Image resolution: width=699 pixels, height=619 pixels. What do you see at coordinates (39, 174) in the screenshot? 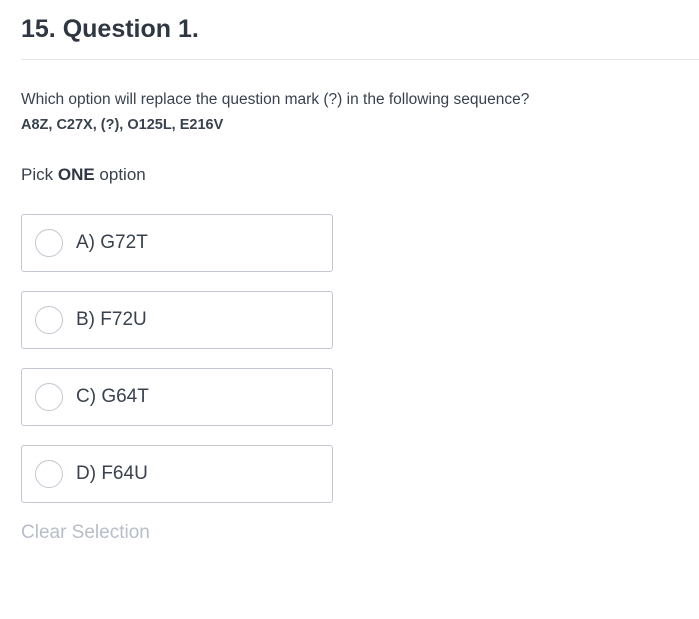
I see `pick-prefix: Pick` at bounding box center [39, 174].